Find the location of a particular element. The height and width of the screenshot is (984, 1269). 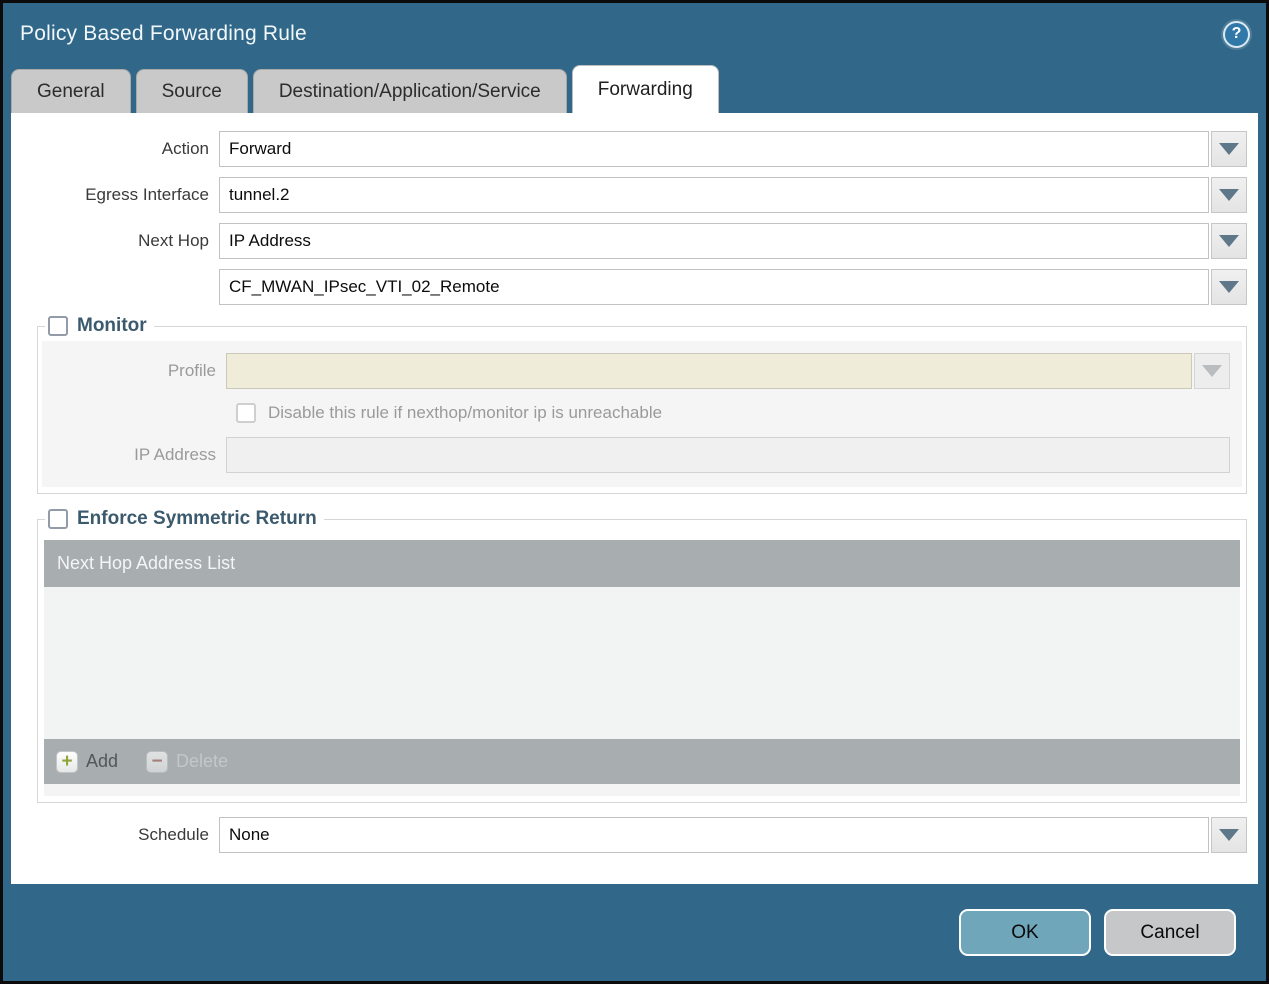

schedule-label: Schedule is located at coordinates (173, 834).